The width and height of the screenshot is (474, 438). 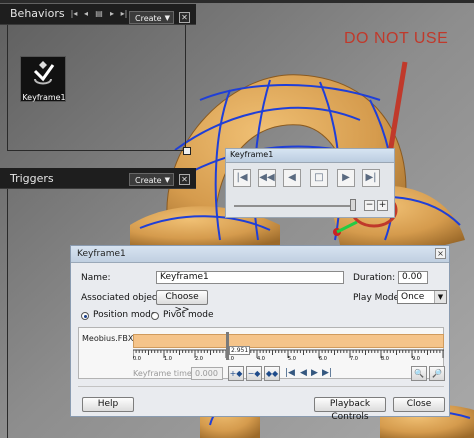 I want to click on playback-controls-button: Playback Controls, so click(x=350, y=409).